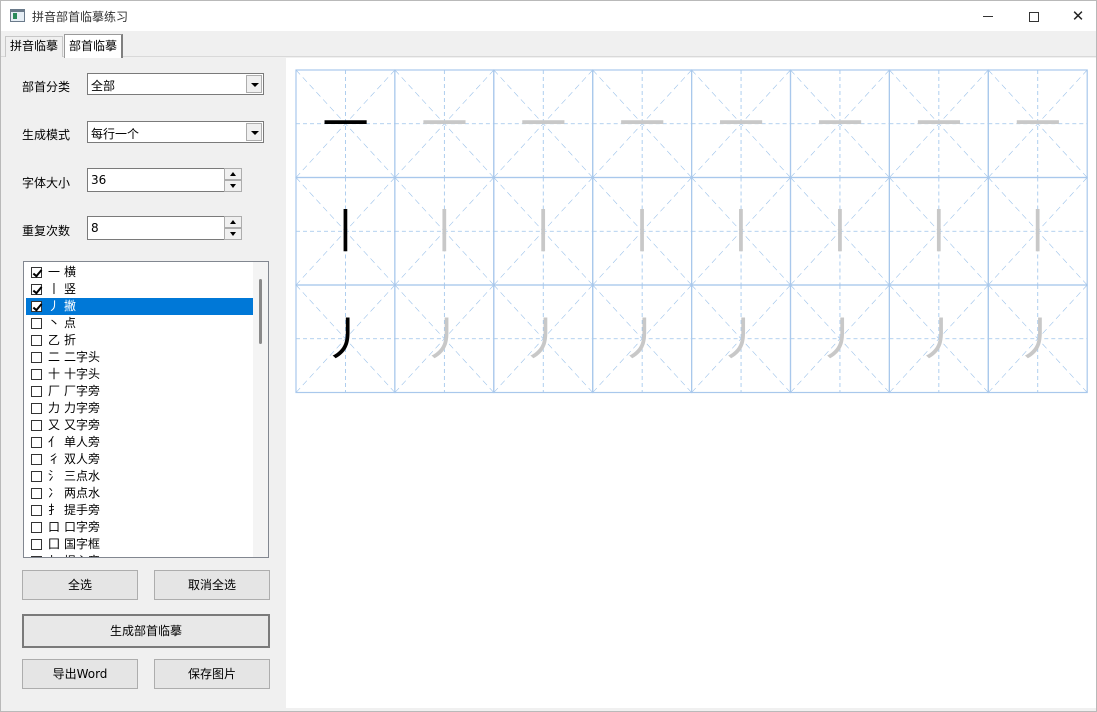 This screenshot has width=1097, height=712. What do you see at coordinates (139, 555) in the screenshot?
I see `list-item: 忄提心旁` at bounding box center [139, 555].